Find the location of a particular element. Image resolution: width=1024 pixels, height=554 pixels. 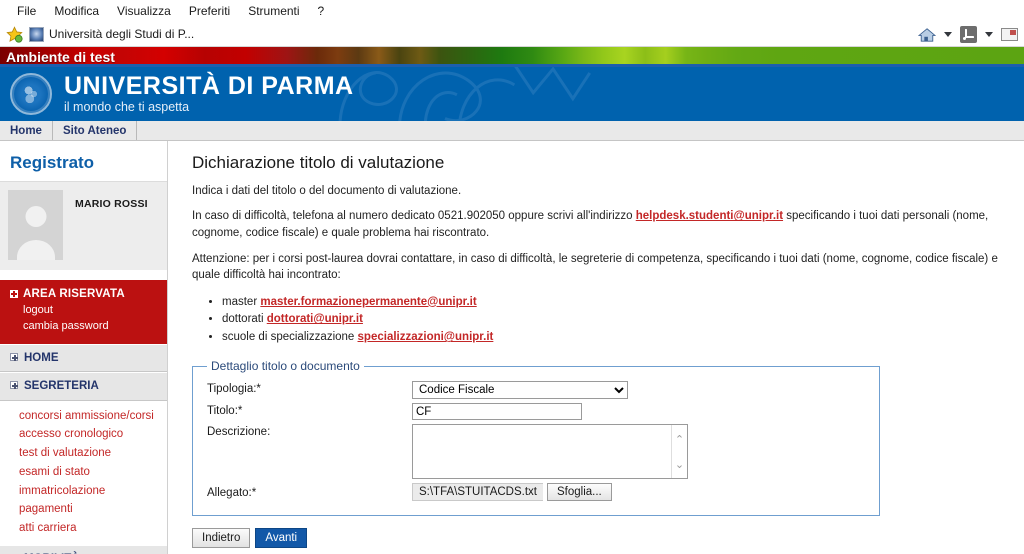

scroll-down-icon: ⌄ is located at coordinates (679, 464).